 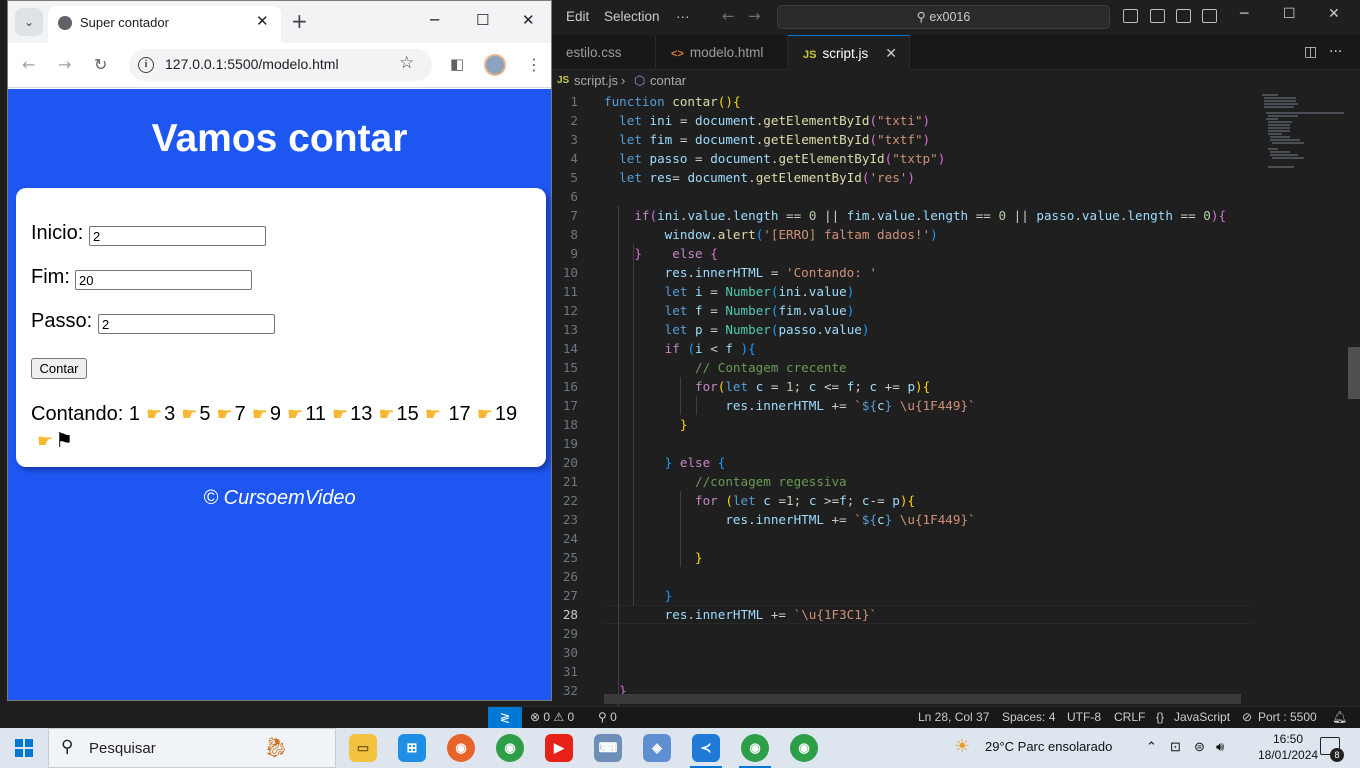 I want to click on new-tab-icon: +, so click(x=299, y=21).